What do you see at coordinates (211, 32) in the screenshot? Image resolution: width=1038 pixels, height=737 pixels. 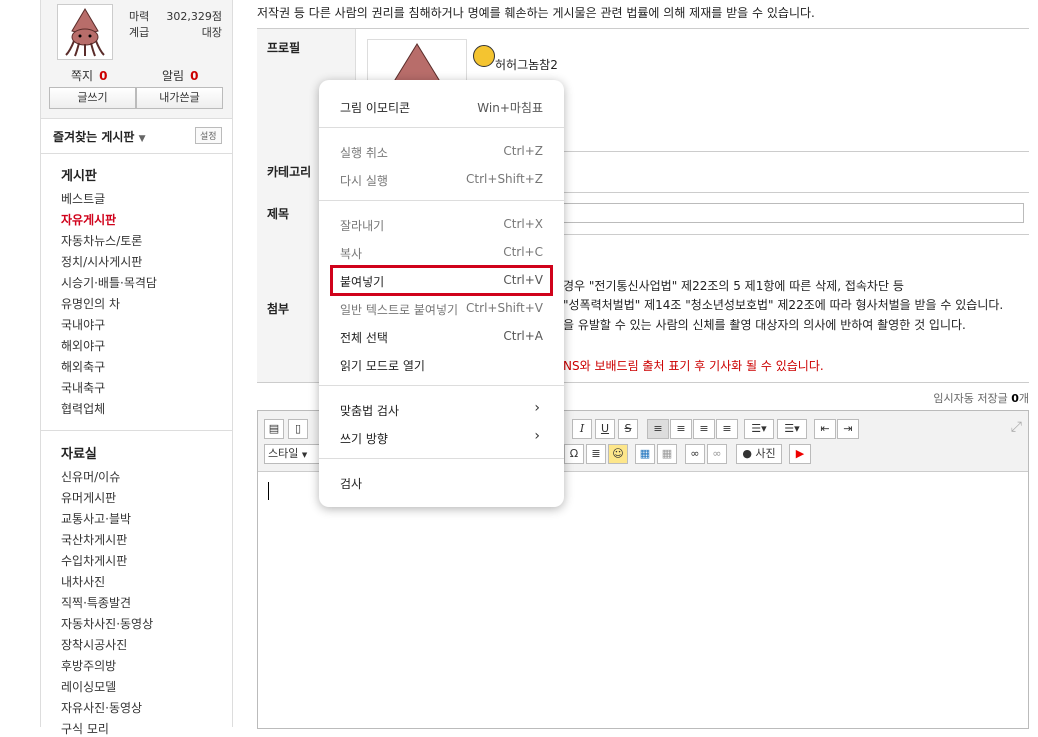 I see `rank-value: 대장` at bounding box center [211, 32].